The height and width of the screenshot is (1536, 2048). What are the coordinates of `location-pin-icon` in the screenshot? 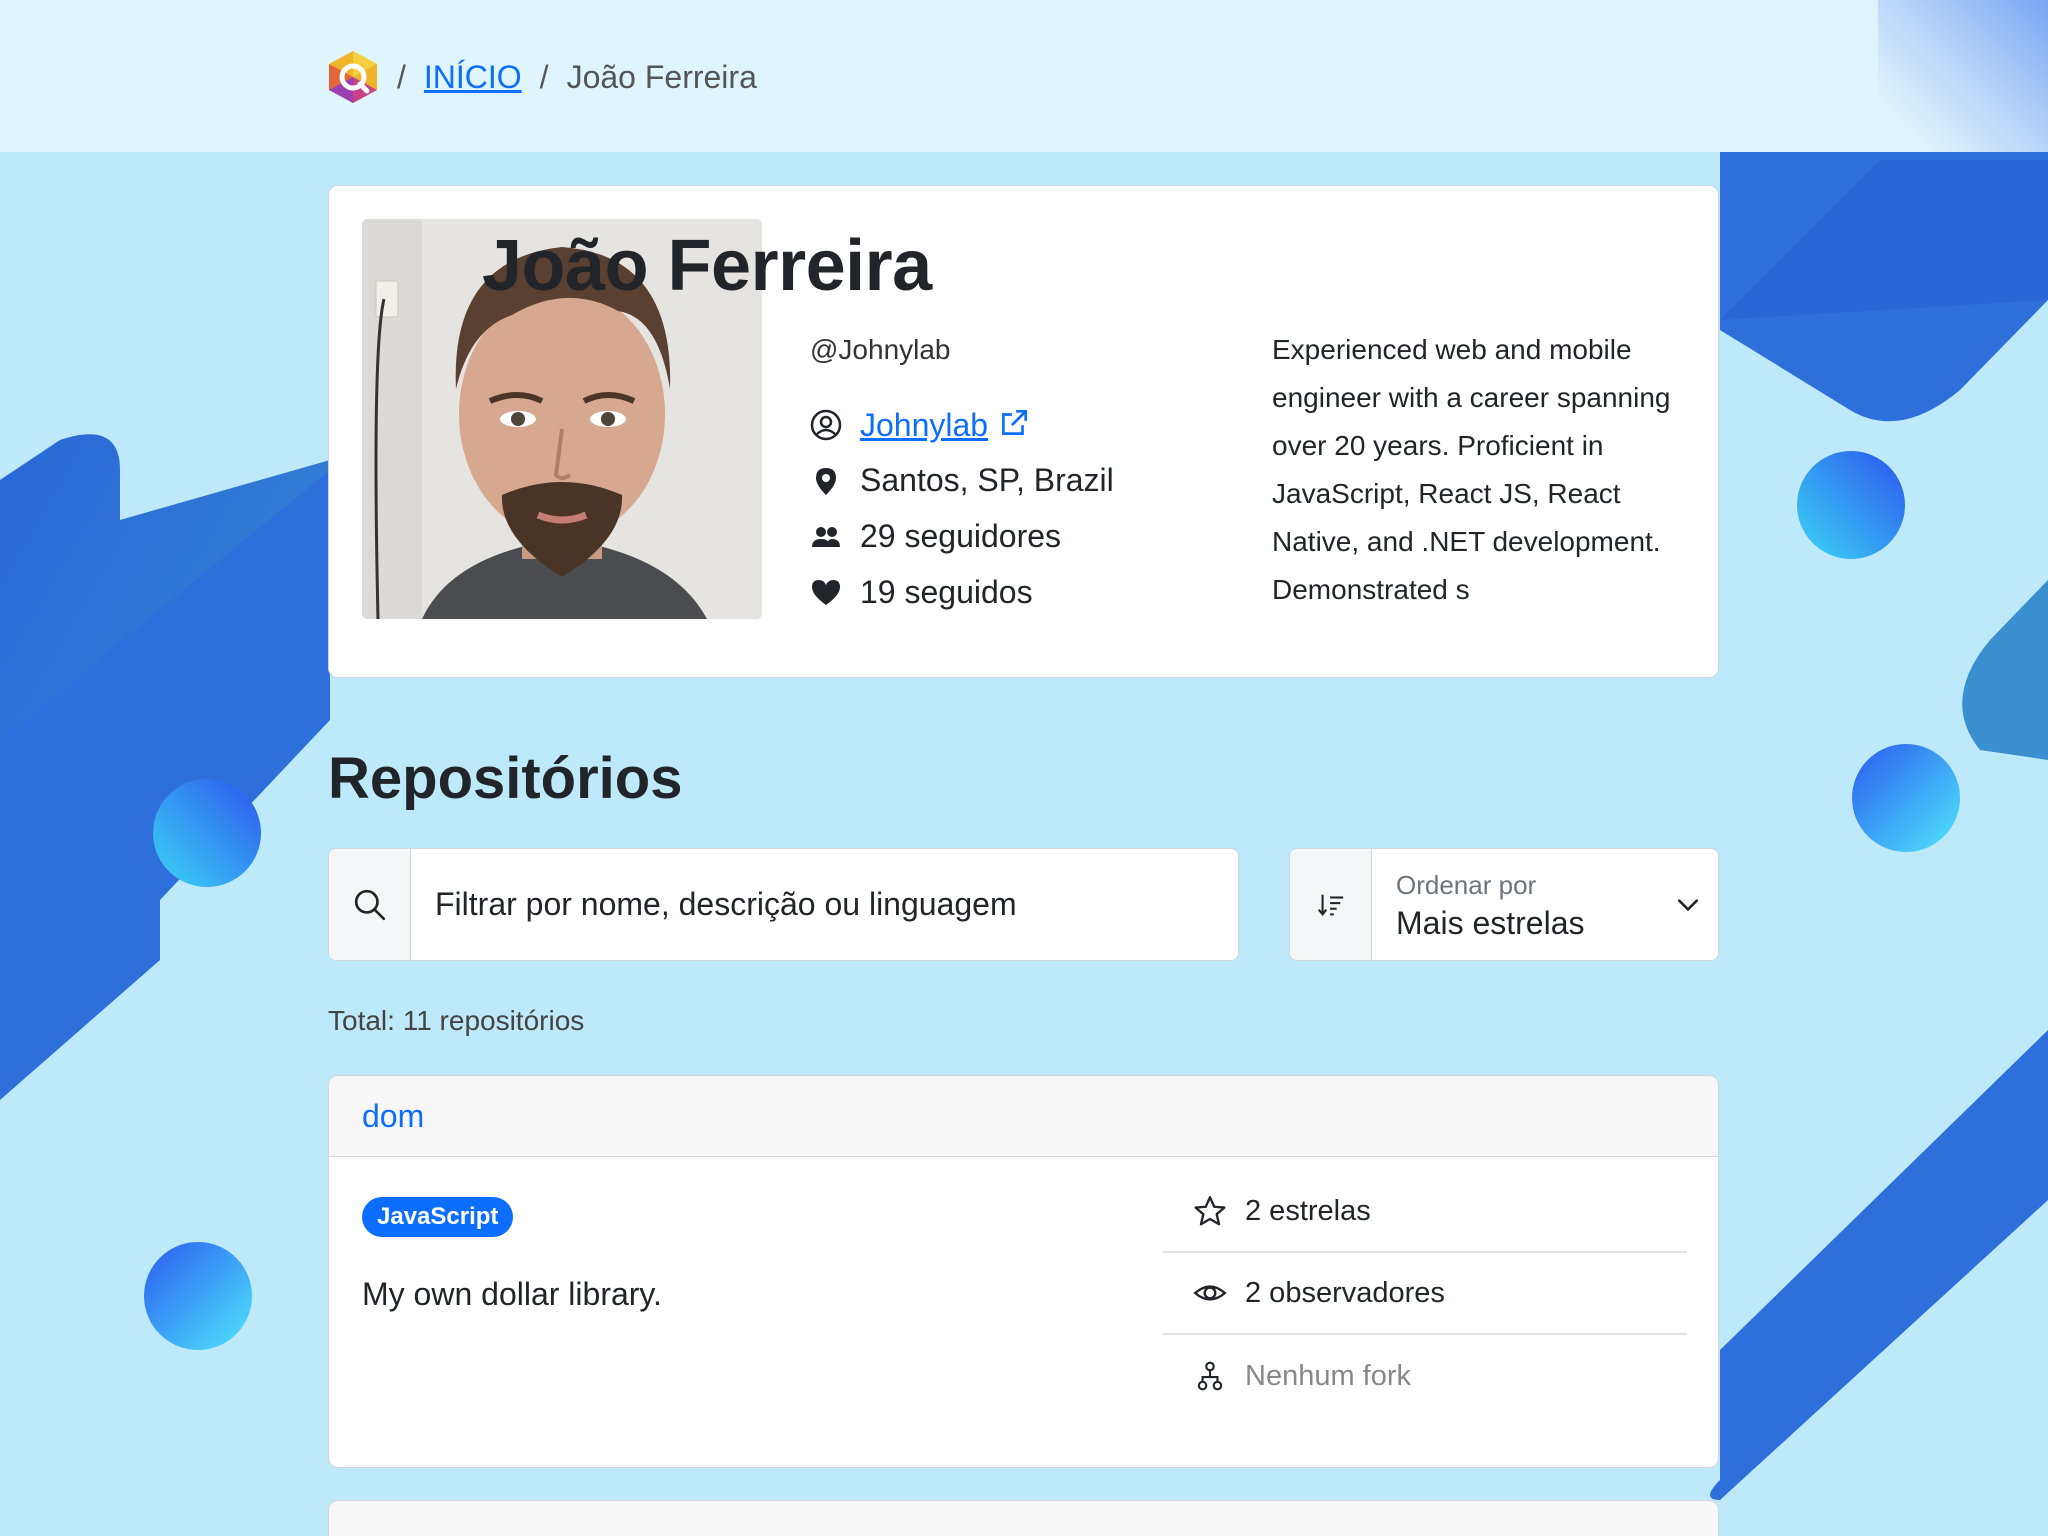 It's located at (826, 481).